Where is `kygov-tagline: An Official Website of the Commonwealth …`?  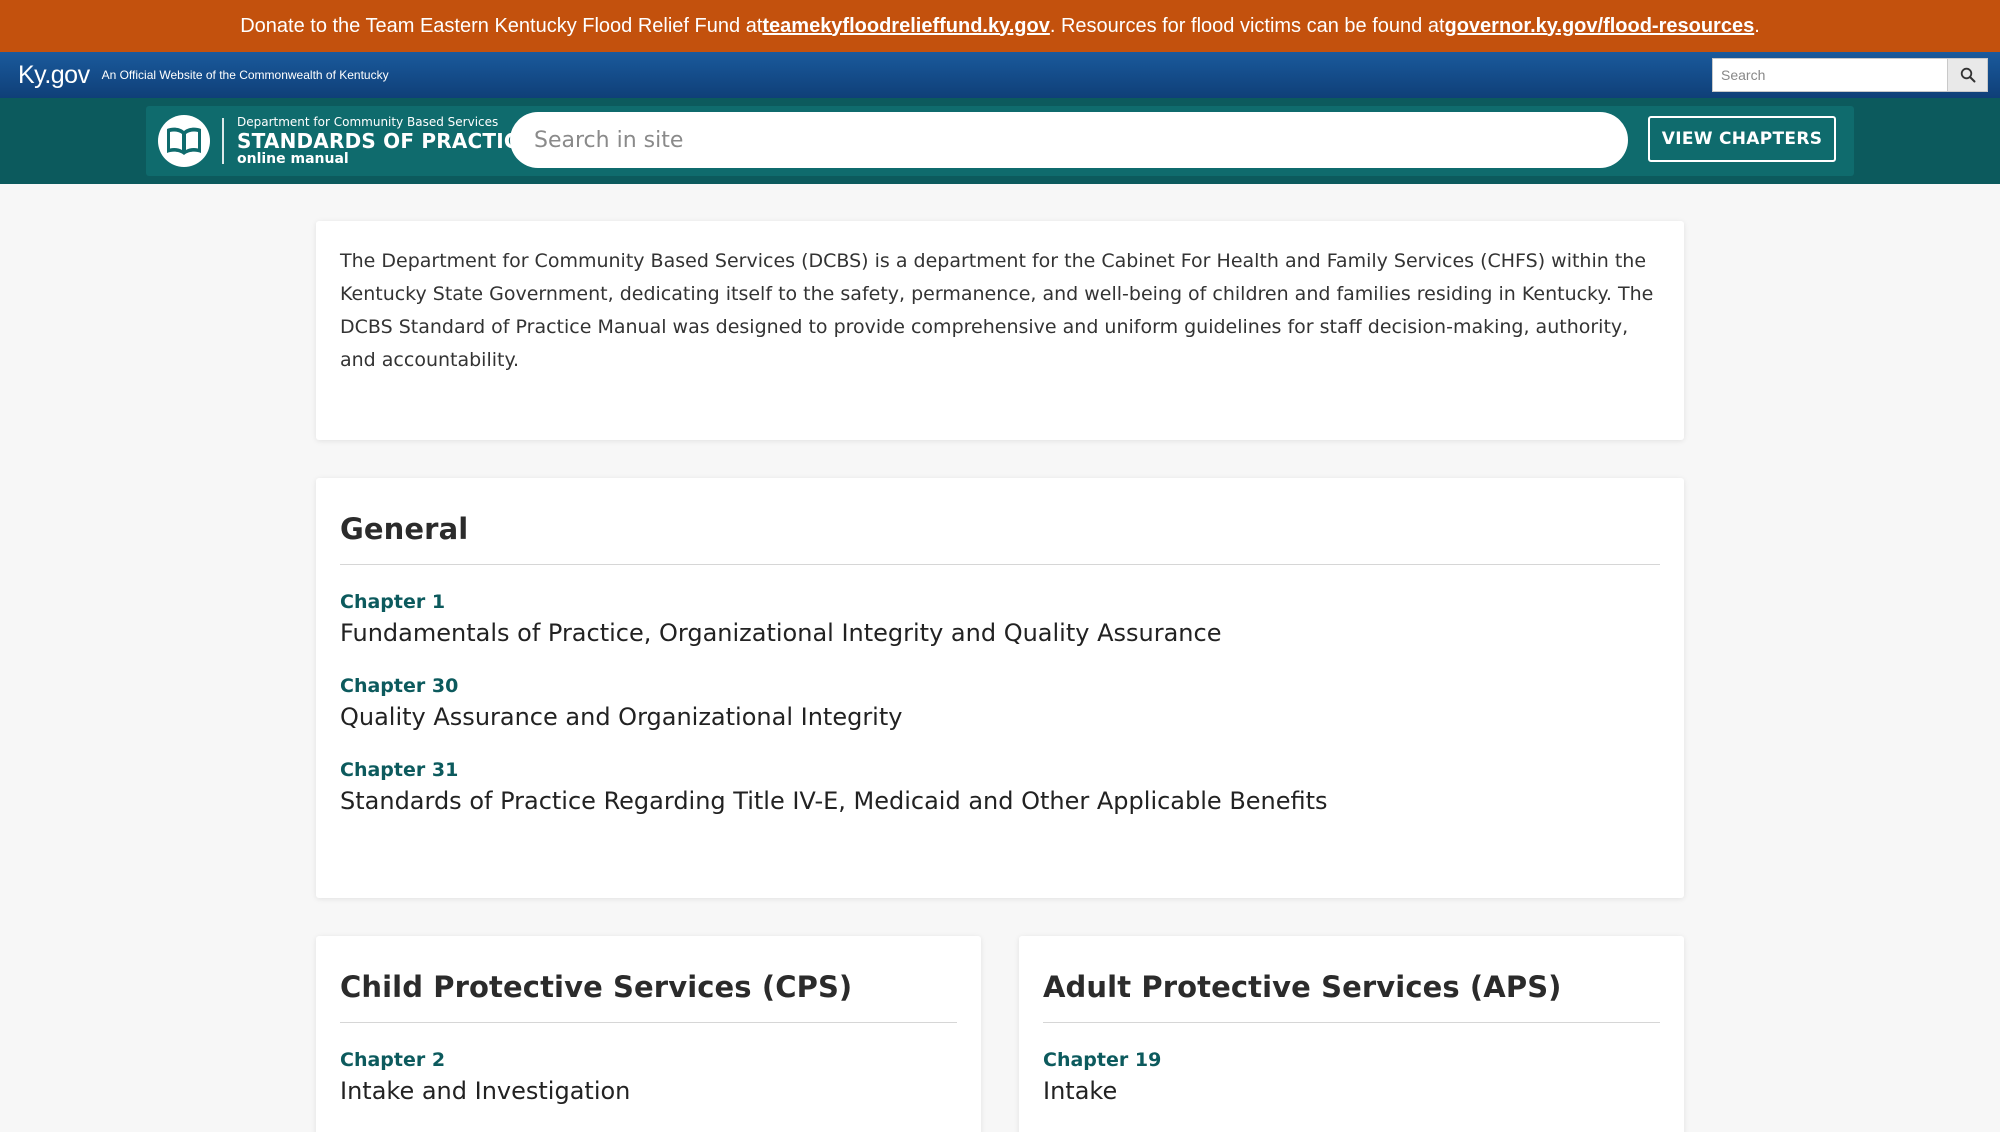
kygov-tagline: An Official Website of the Commonwealth … is located at coordinates (245, 75).